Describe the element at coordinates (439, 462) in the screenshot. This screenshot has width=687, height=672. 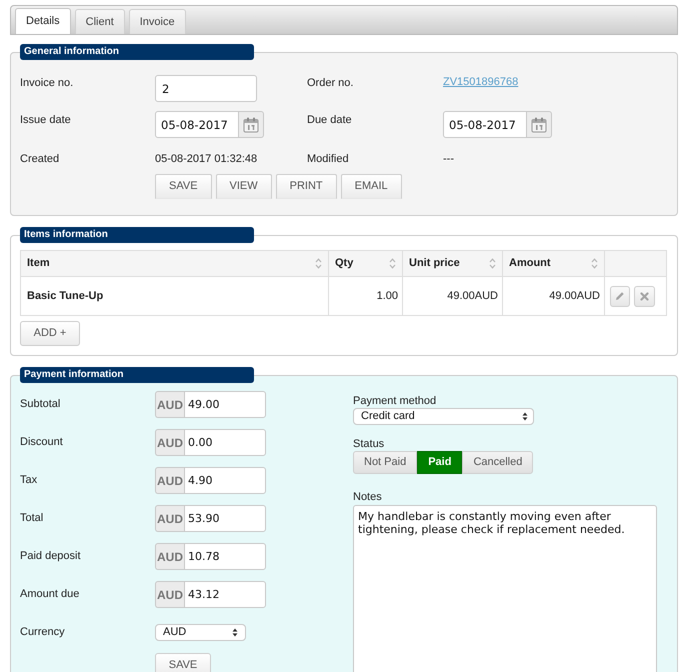
I see `status-option: Paid` at that location.